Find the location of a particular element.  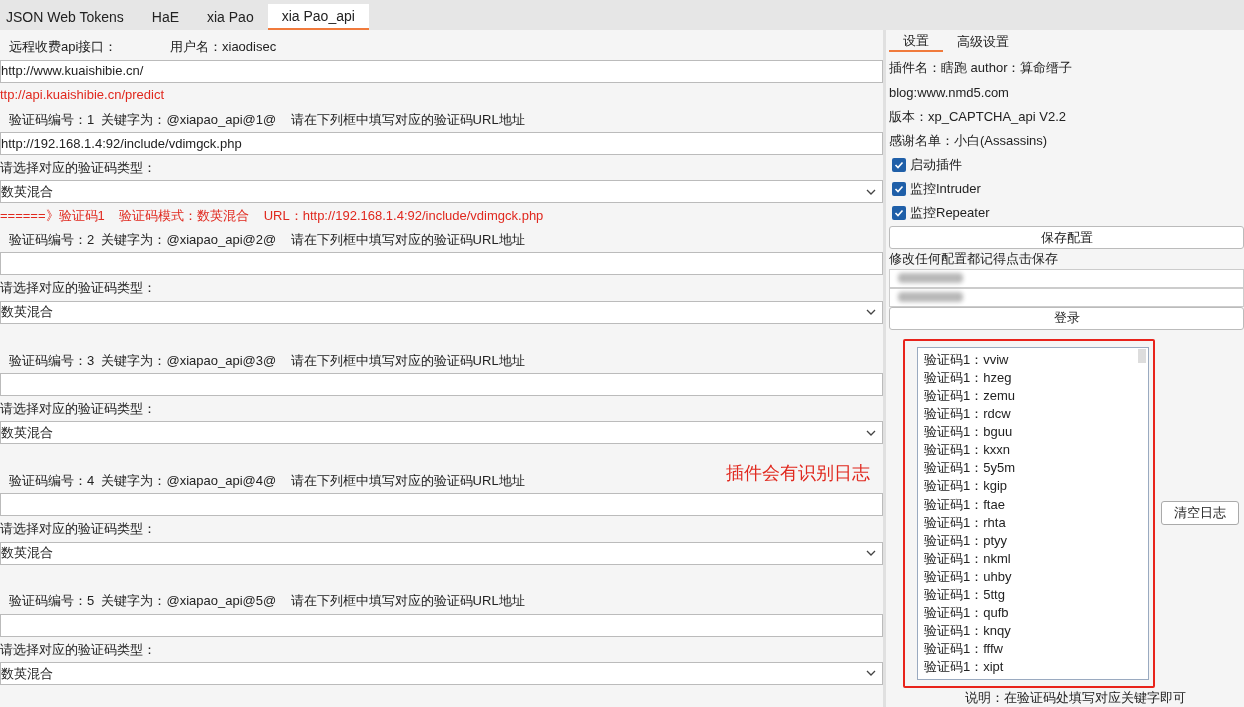

log-entry: 验证码1：hzeg is located at coordinates (968, 377).